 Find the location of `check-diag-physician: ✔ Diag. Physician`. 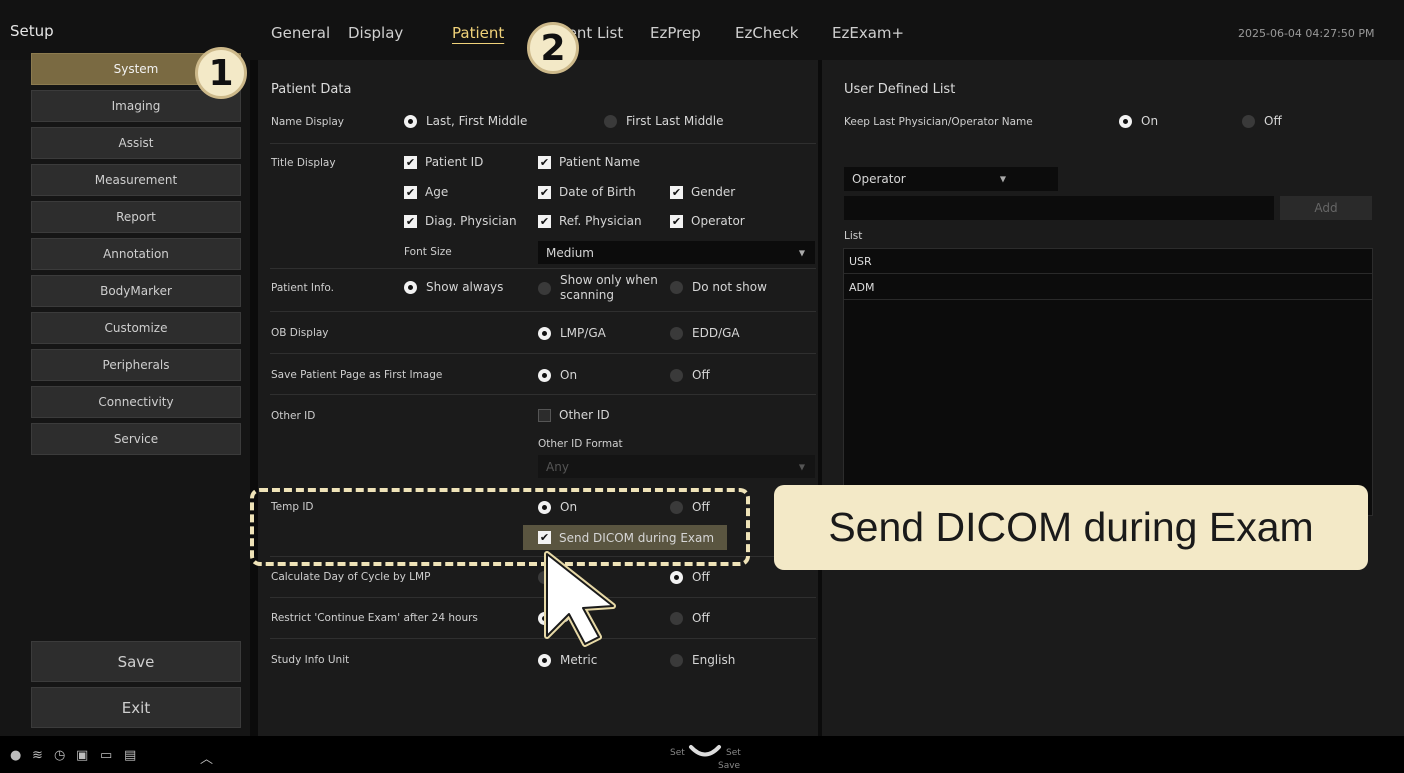

check-diag-physician: ✔ Diag. Physician is located at coordinates (460, 221).